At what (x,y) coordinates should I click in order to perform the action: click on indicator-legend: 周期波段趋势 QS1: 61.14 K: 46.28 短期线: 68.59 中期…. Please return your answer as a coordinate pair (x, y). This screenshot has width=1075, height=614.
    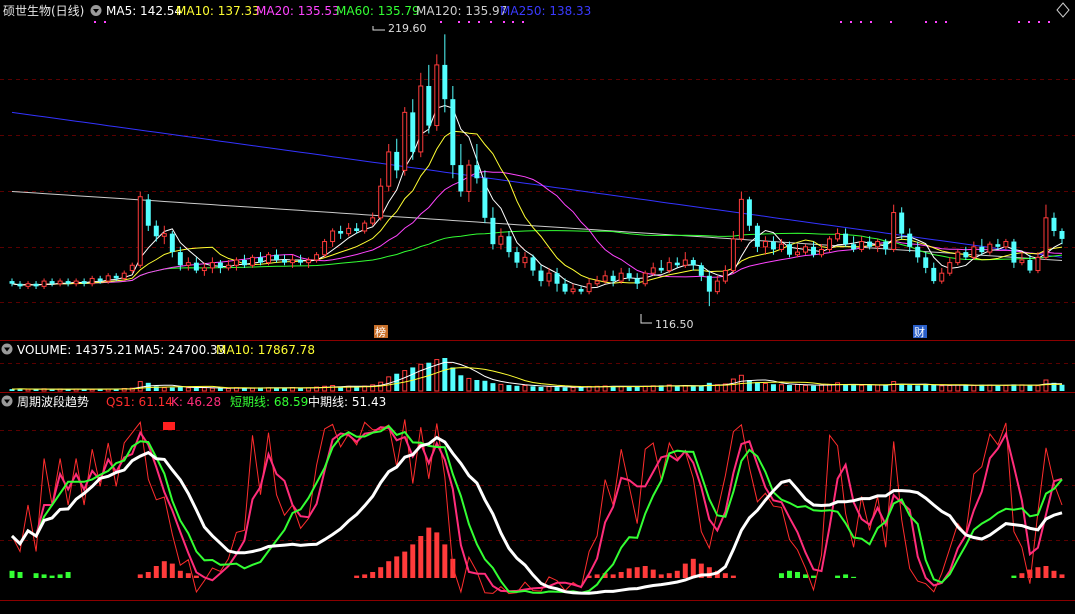
    Looking at the image, I should click on (193, 412).